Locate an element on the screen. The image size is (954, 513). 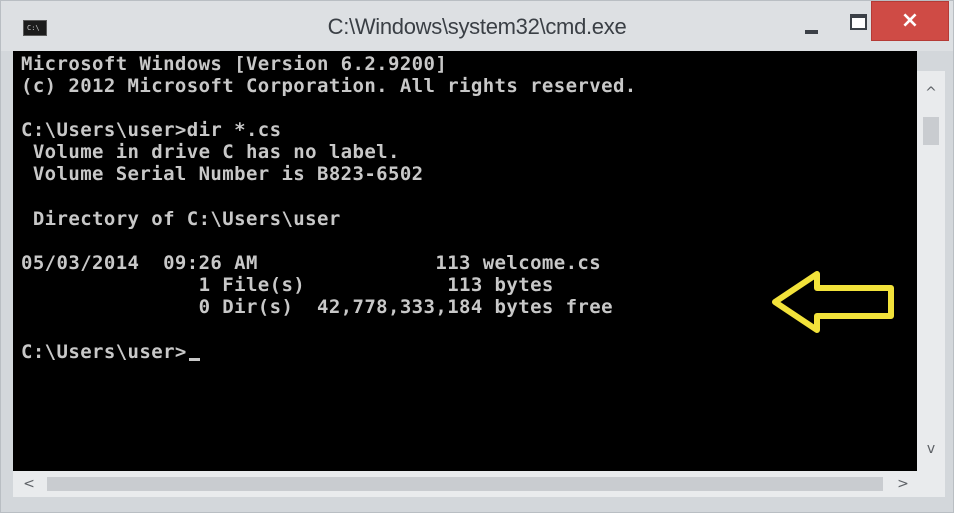
vertical-scroll-thumb is located at coordinates (931, 131).